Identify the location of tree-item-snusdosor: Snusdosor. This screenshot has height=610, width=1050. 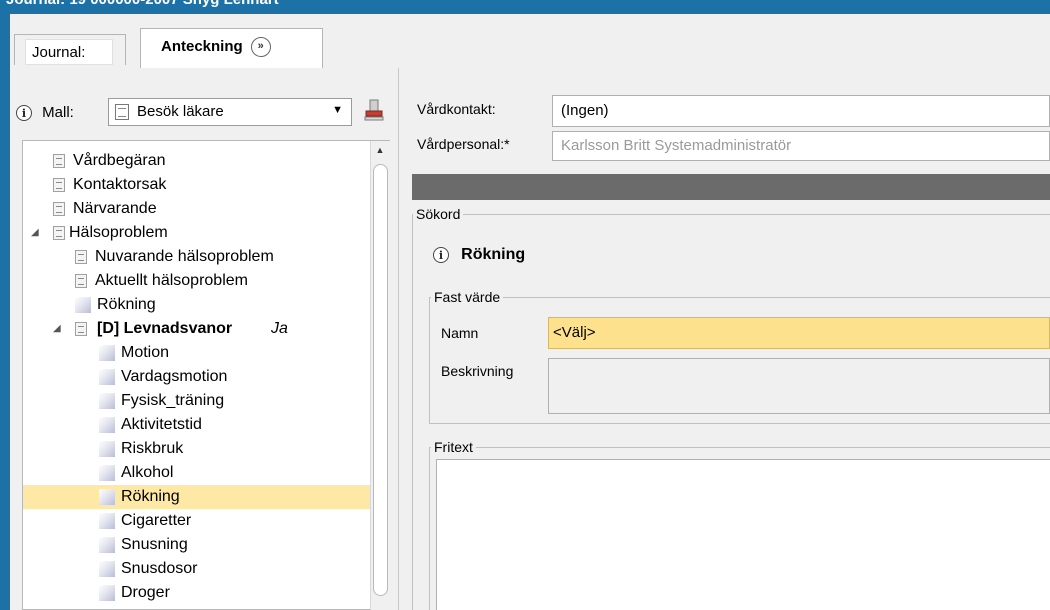
(197, 569).